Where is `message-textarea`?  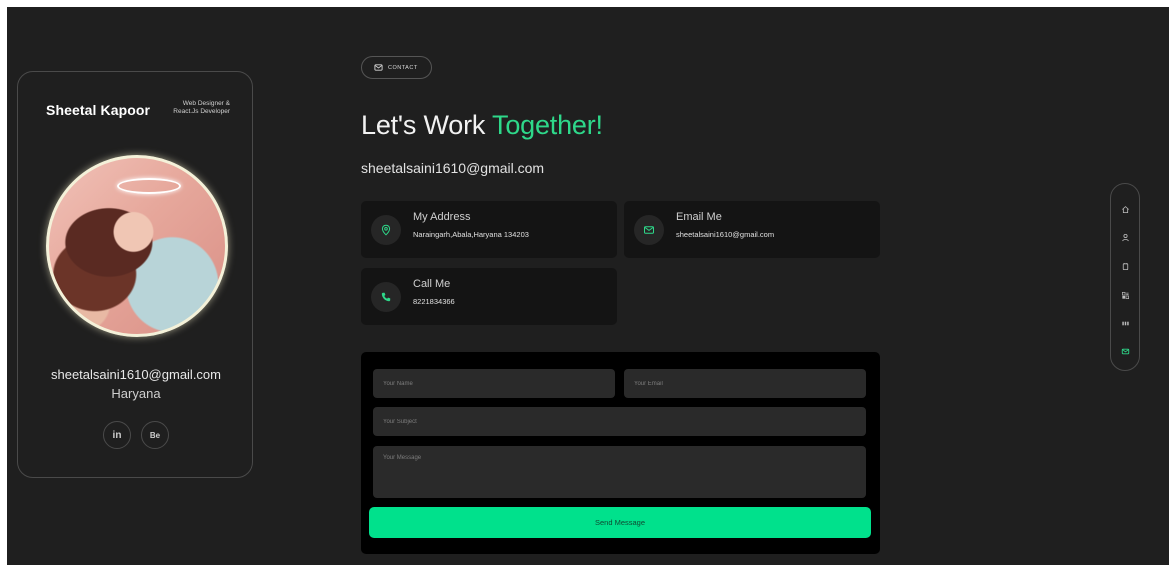
message-textarea is located at coordinates (619, 472).